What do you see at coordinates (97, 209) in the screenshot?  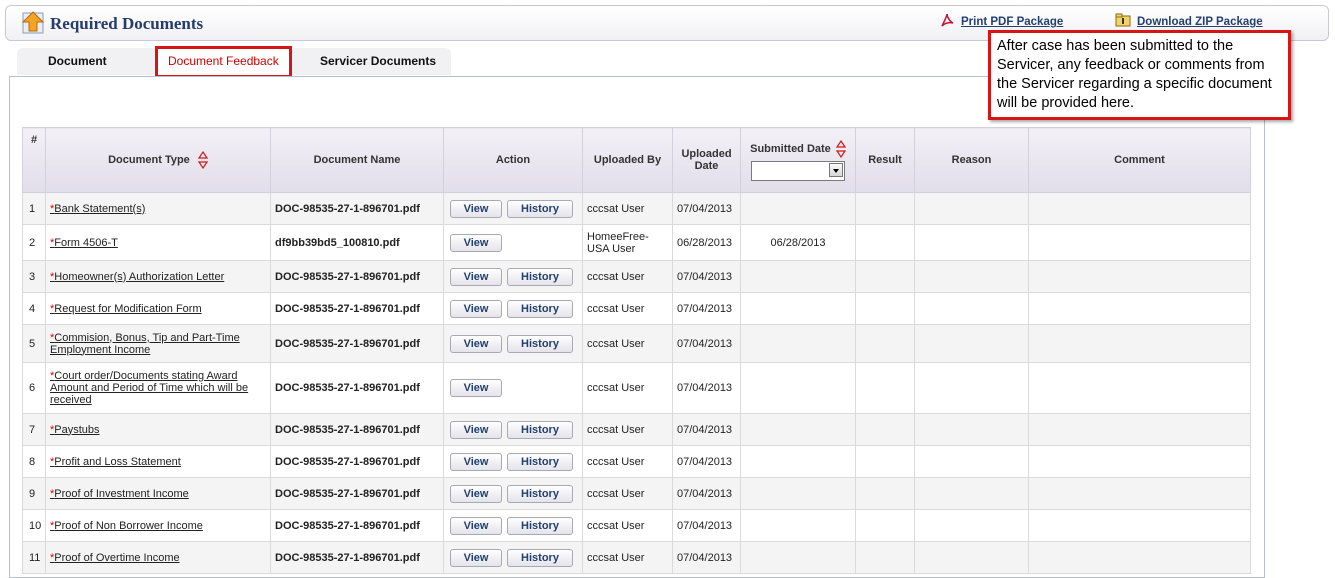 I see `document-type-link: *Bank Statement(s)` at bounding box center [97, 209].